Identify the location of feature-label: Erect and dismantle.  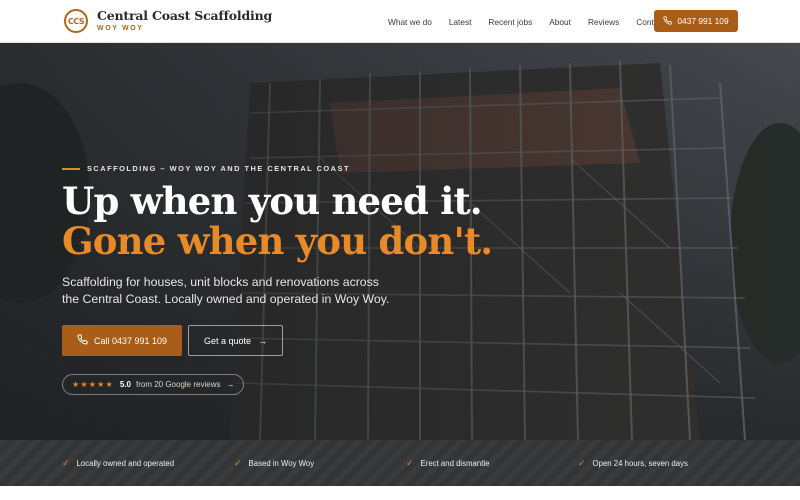
(455, 463).